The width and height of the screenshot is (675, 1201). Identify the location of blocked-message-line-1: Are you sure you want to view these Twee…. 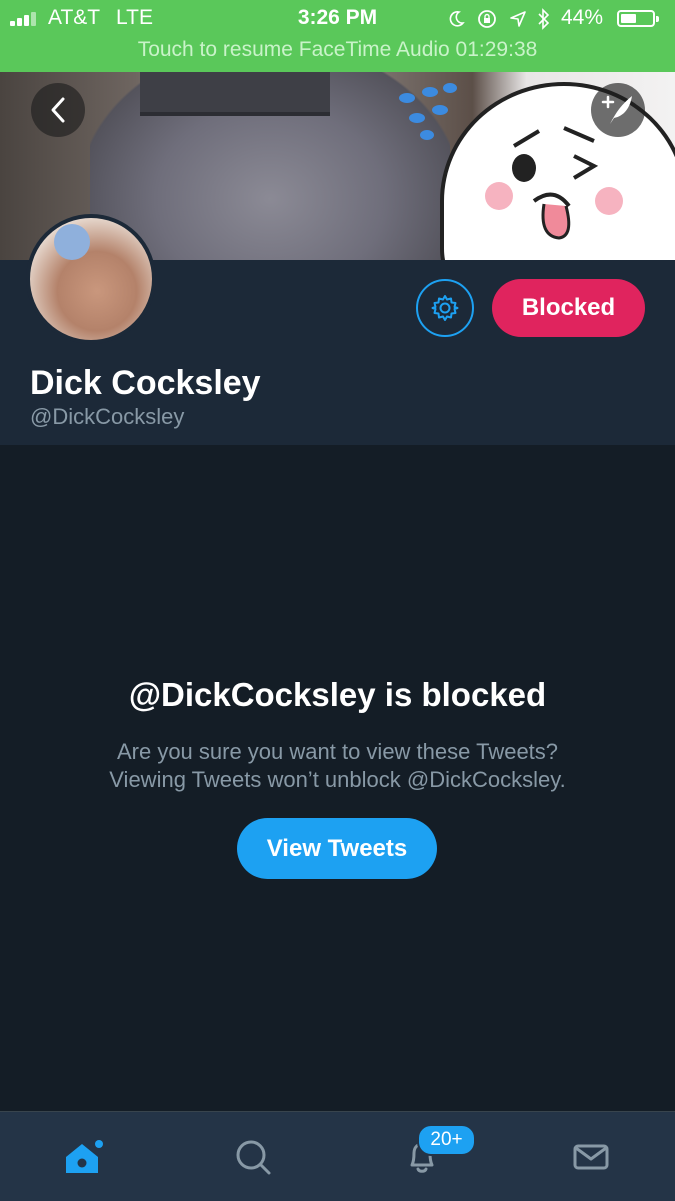
(337, 751).